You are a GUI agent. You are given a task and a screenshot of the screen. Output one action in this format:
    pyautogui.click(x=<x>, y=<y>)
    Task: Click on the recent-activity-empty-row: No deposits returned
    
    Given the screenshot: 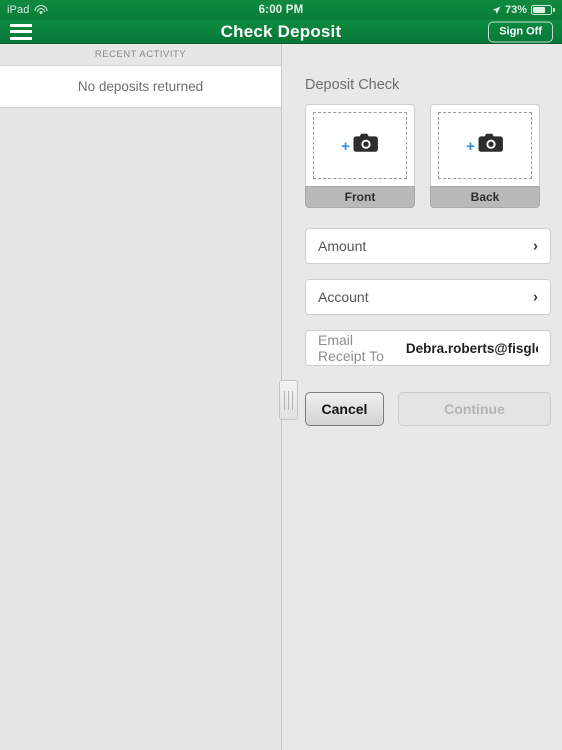 What is the action you would take?
    pyautogui.click(x=140, y=86)
    